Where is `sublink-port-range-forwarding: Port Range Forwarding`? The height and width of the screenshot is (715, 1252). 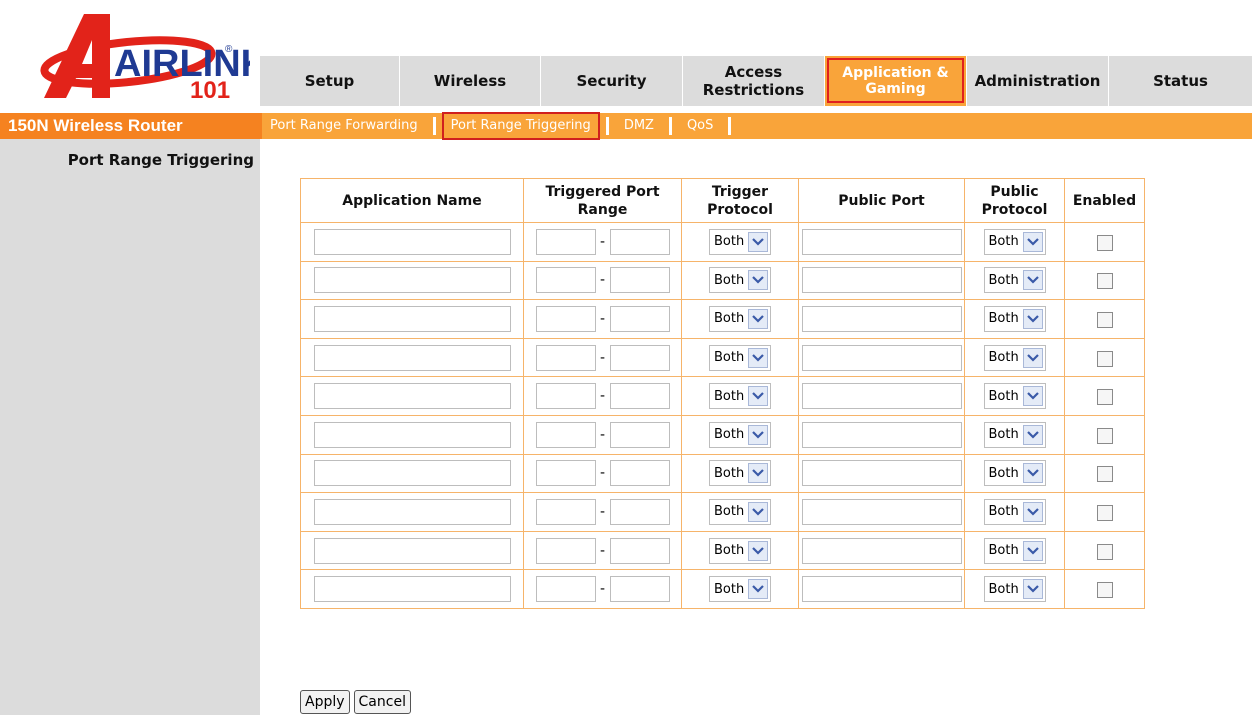
sublink-port-range-forwarding: Port Range Forwarding is located at coordinates (344, 126).